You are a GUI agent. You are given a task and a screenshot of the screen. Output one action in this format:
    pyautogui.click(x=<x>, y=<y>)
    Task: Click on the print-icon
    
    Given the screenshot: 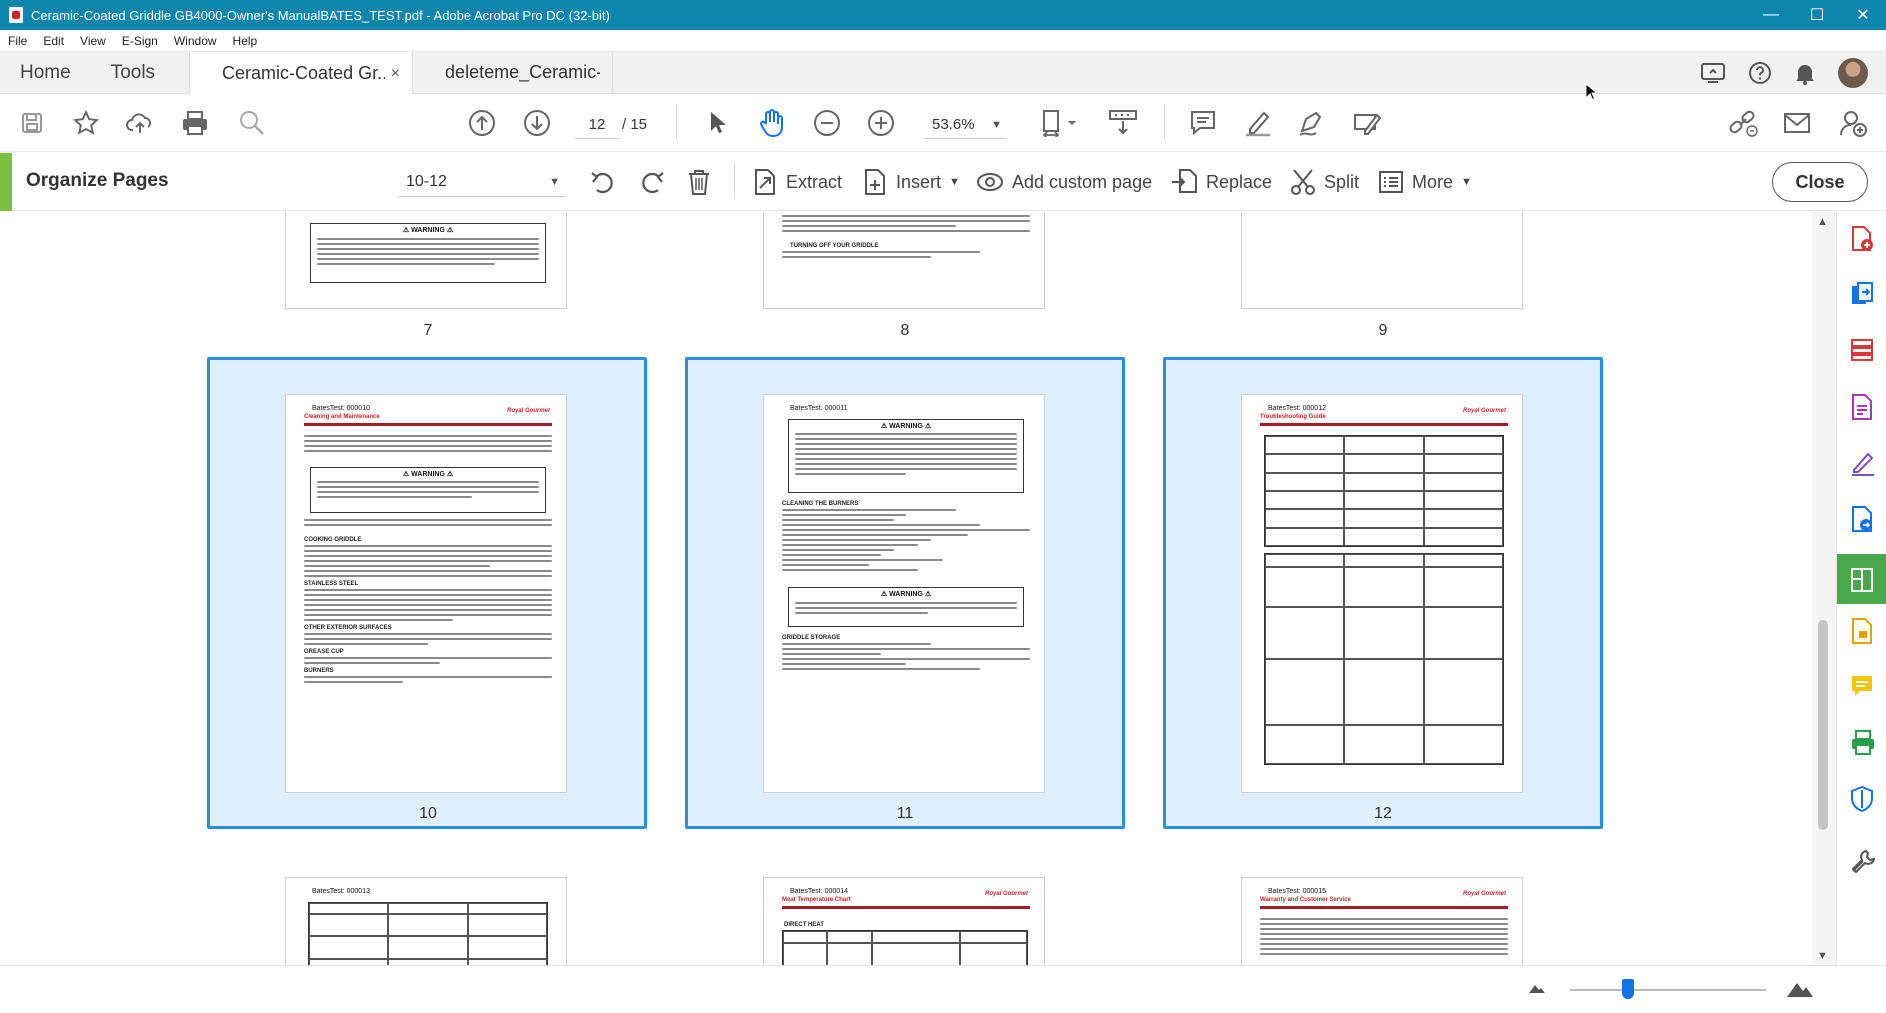 What is the action you would take?
    pyautogui.click(x=195, y=123)
    